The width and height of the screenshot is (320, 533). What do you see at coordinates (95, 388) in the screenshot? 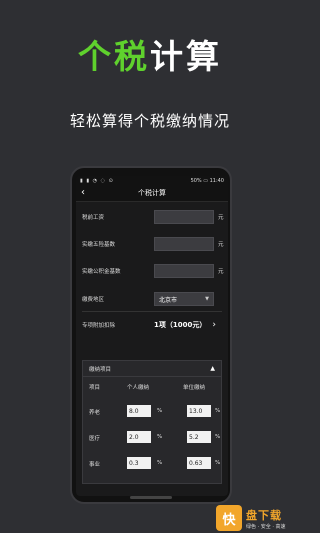
I see `col-item: 项目` at bounding box center [95, 388].